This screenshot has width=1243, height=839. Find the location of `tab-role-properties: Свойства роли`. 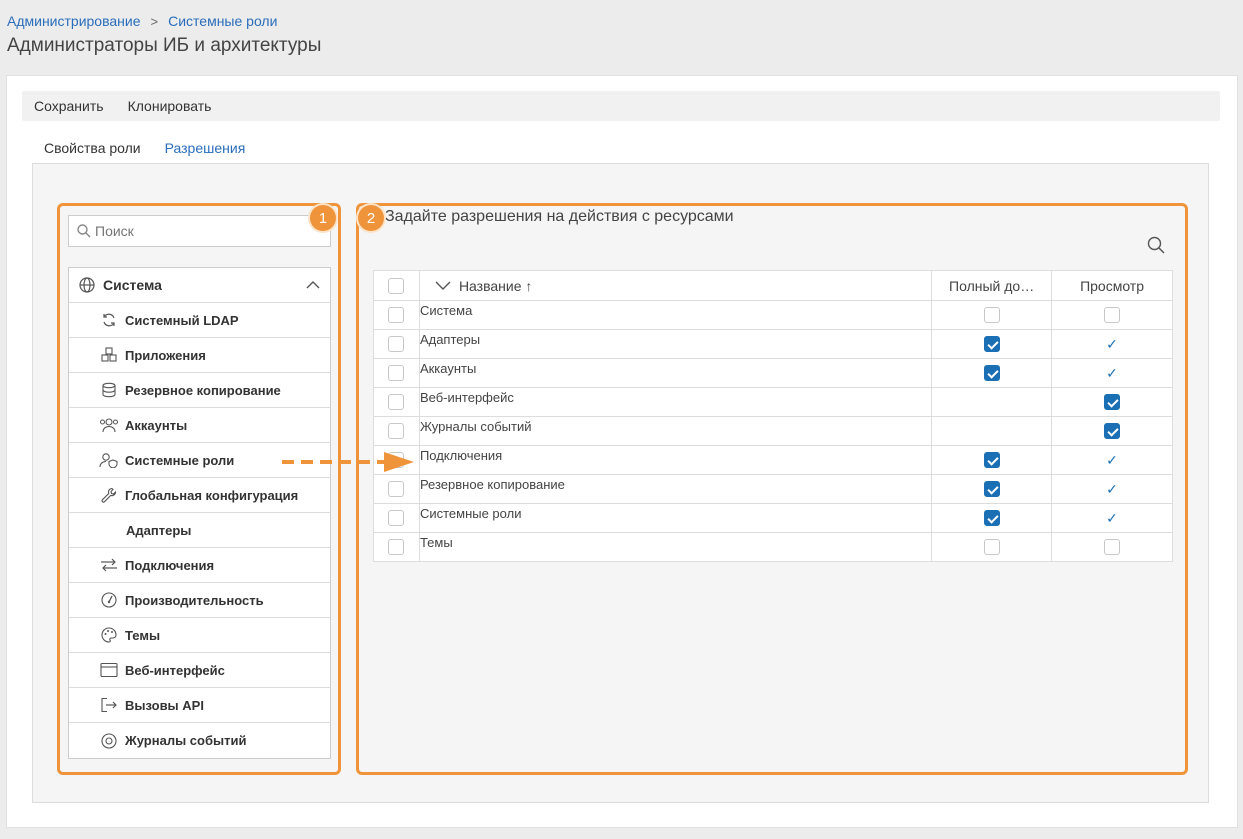

tab-role-properties: Свойства роли is located at coordinates (92, 149).